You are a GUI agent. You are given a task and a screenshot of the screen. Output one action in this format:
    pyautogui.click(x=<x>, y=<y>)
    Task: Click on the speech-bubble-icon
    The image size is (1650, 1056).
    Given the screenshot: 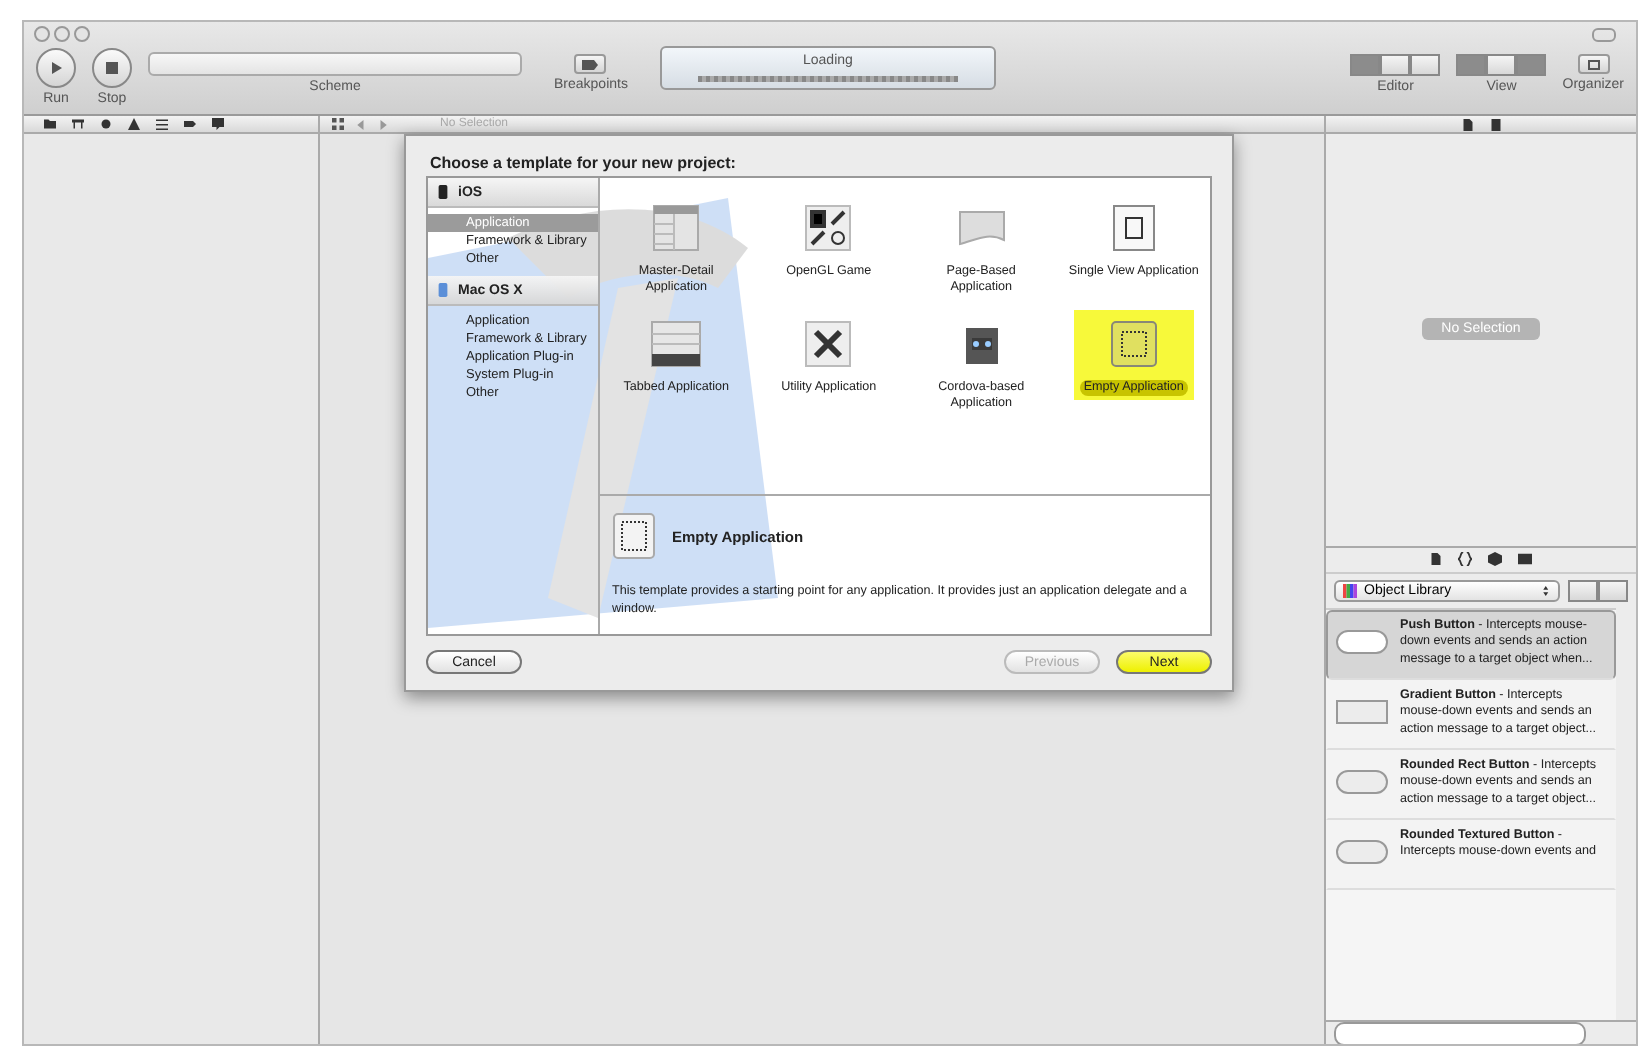 What is the action you would take?
    pyautogui.click(x=218, y=124)
    